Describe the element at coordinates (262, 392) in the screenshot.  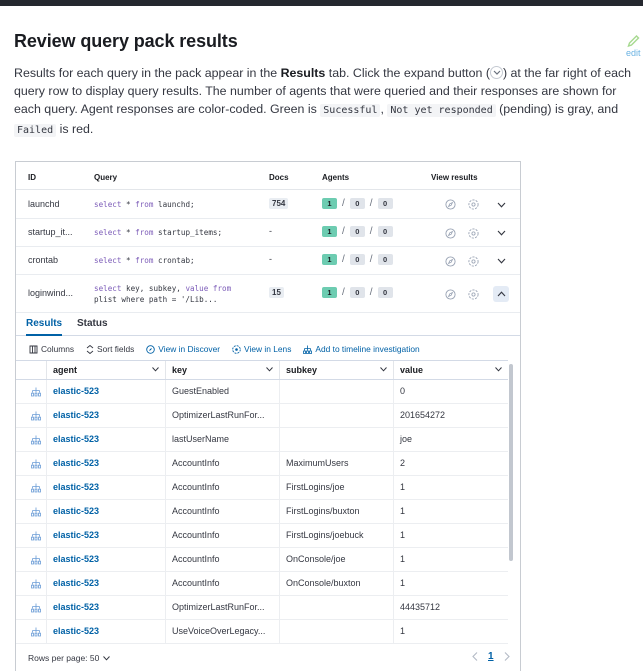
I see `table-row: elastic-523 GuestEnabled 0` at that location.